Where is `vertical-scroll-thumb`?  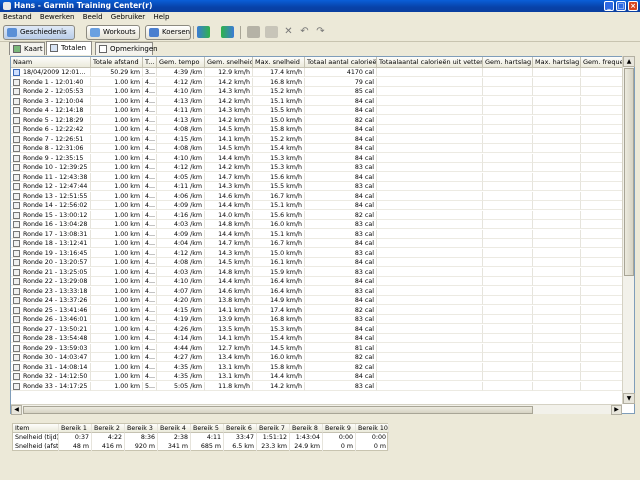
vertical-scroll-thumb is located at coordinates (629, 172).